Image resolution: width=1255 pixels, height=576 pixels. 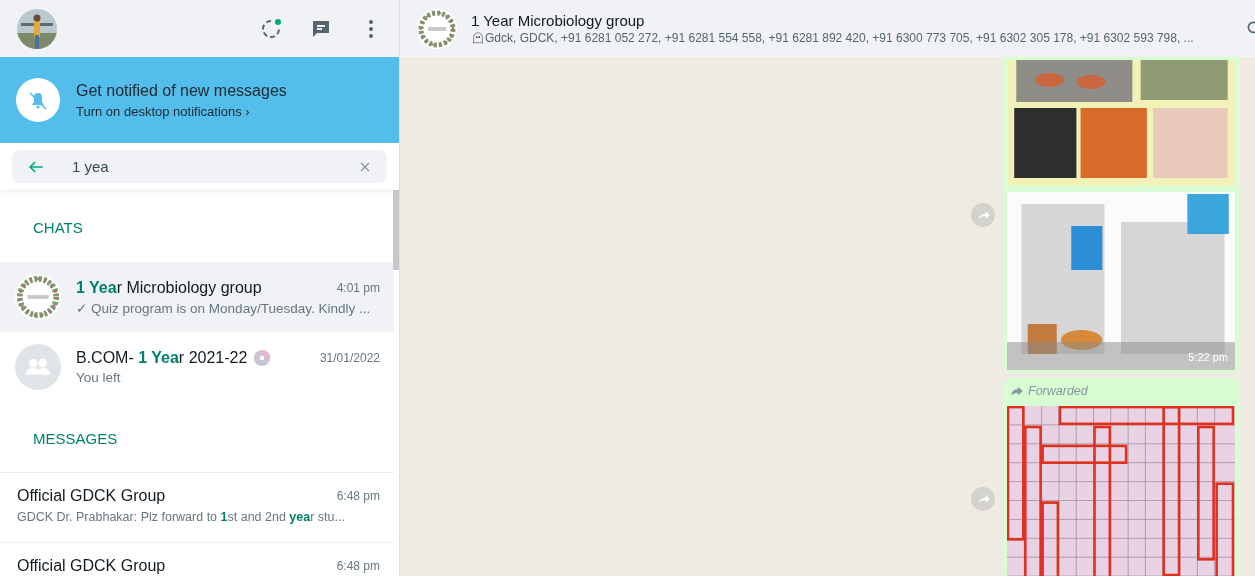 What do you see at coordinates (1058, 391) in the screenshot?
I see `forwarded-label: Forwarded` at bounding box center [1058, 391].